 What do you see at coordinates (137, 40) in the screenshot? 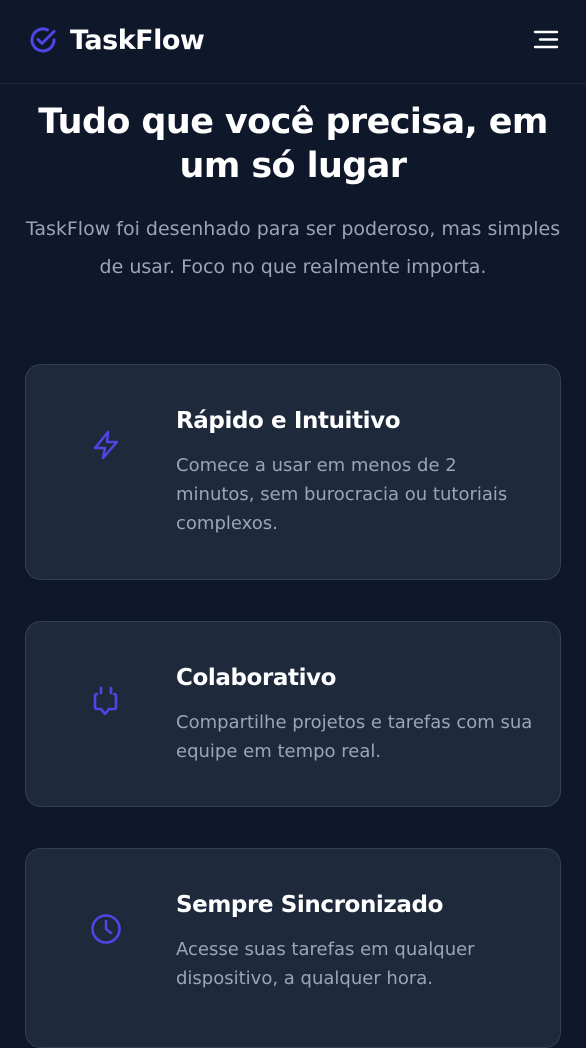
I see `brand-name: TaskFlow` at bounding box center [137, 40].